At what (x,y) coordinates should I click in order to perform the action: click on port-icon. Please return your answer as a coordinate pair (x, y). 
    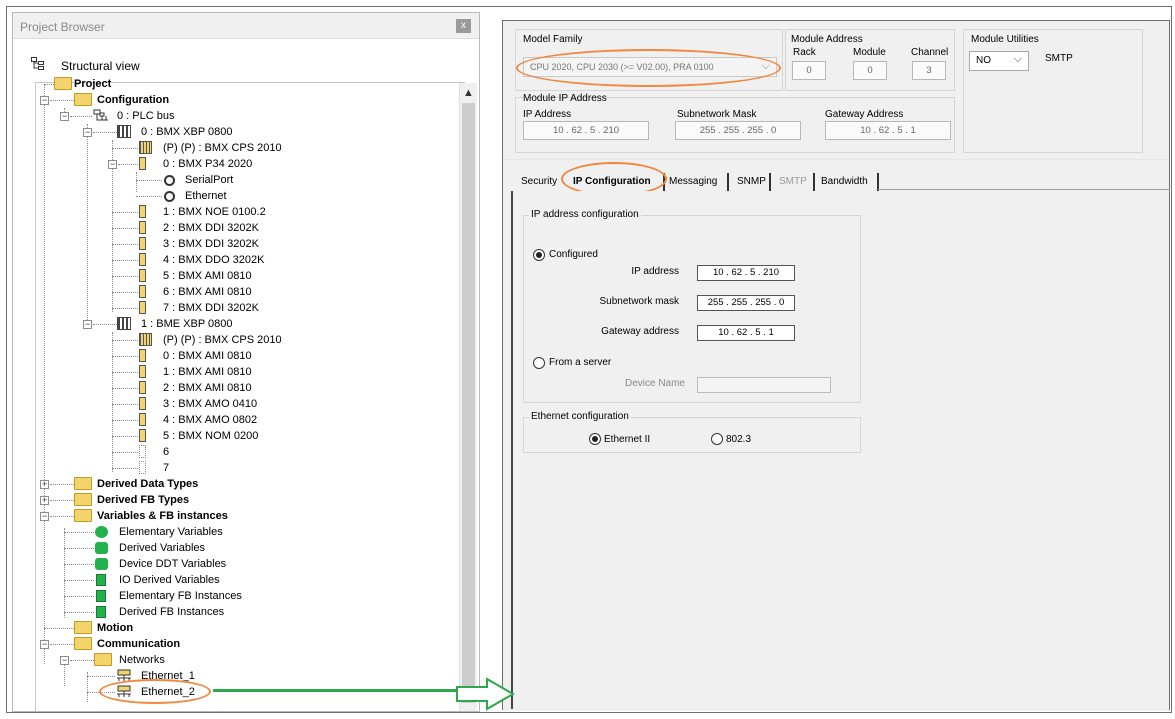
    Looking at the image, I should click on (169, 196).